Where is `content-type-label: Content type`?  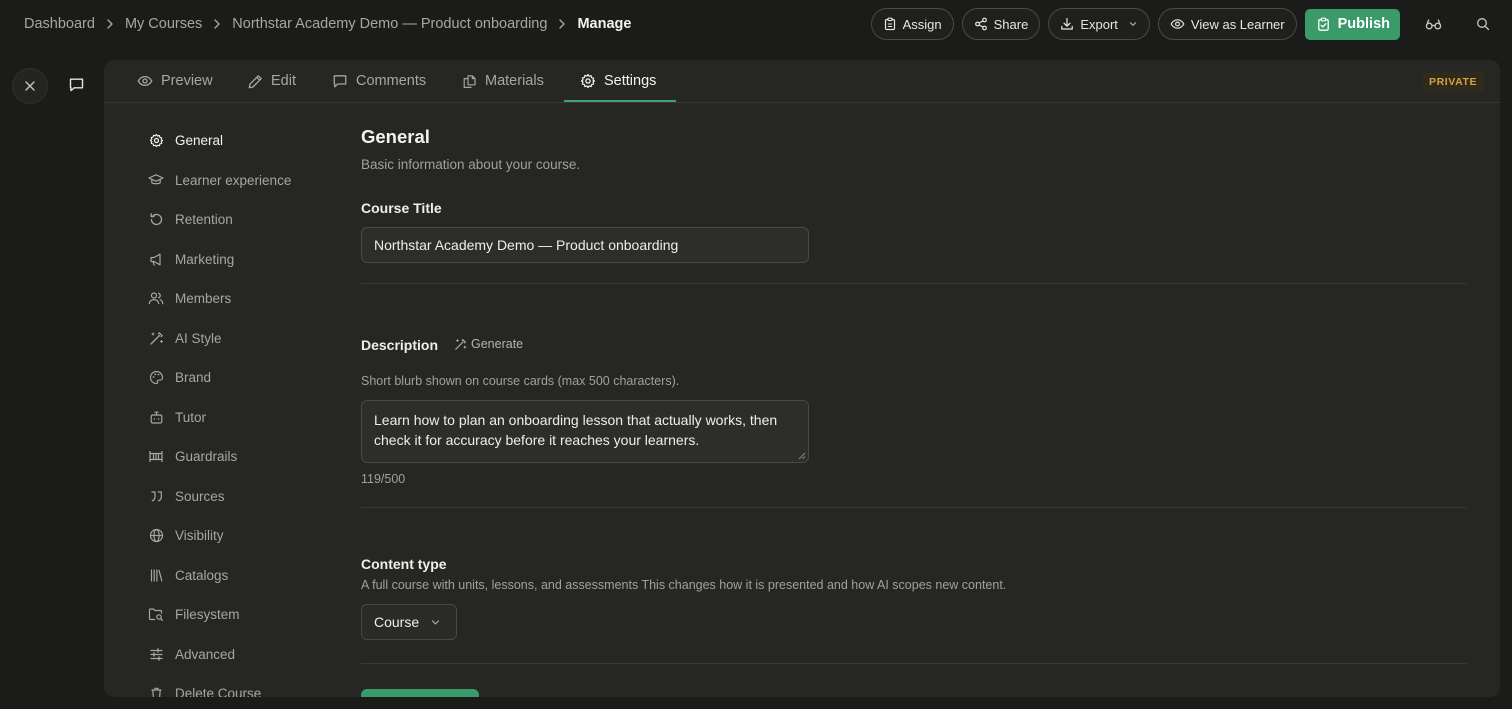 content-type-label: Content type is located at coordinates (404, 564).